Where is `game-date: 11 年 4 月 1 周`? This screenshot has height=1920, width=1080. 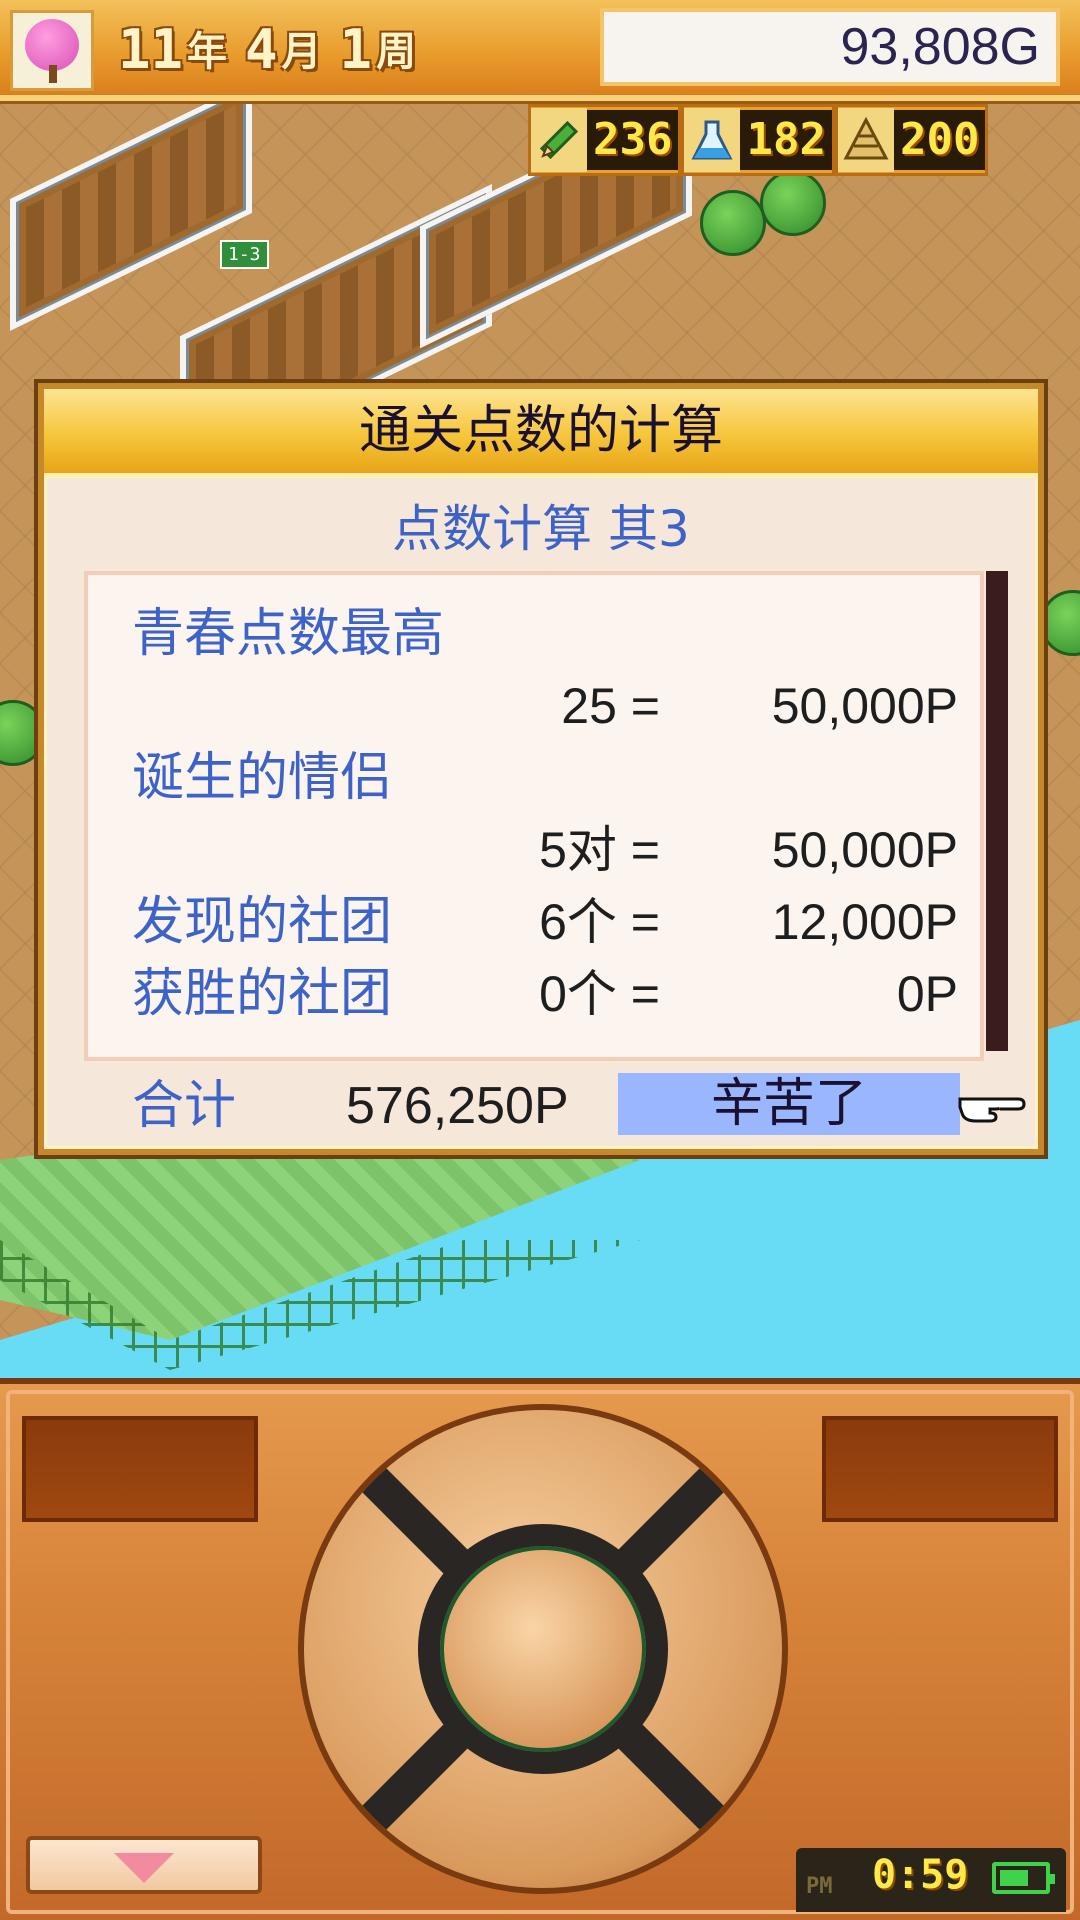
game-date: 11 年 4 月 1 周 is located at coordinates (274, 48).